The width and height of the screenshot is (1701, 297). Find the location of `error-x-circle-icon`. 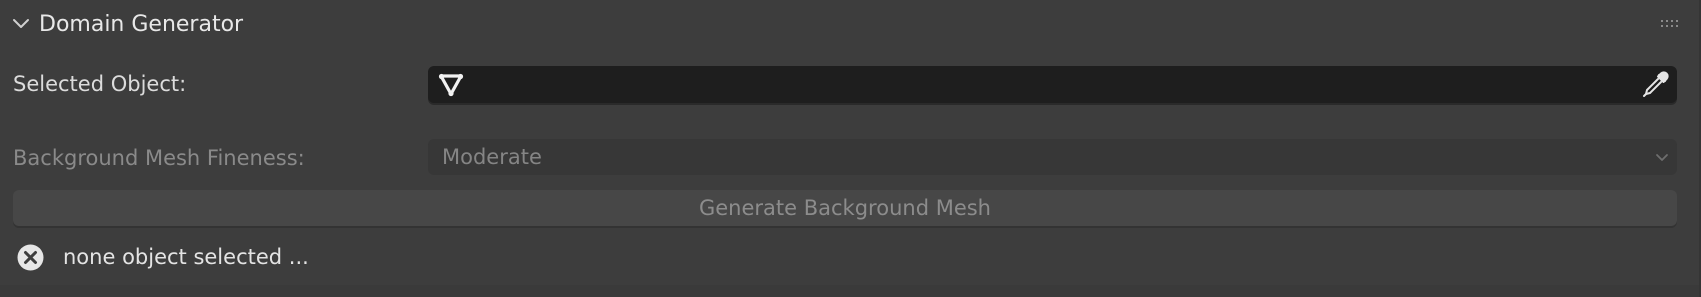

error-x-circle-icon is located at coordinates (30, 257).